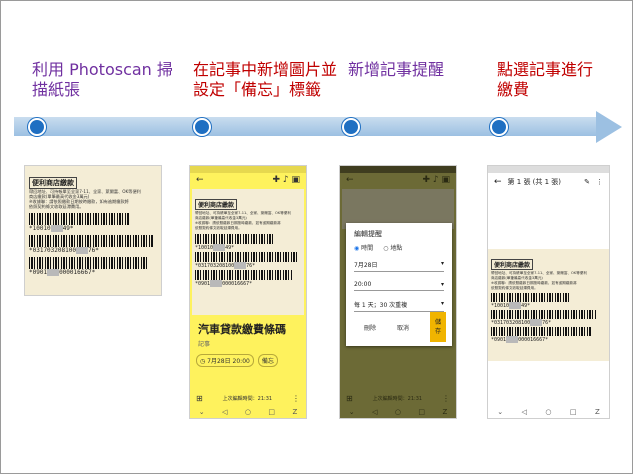 This screenshot has height=474, width=633. Describe the element at coordinates (399, 266) in the screenshot. I see `date-select: 7月28日 ▾` at that location.